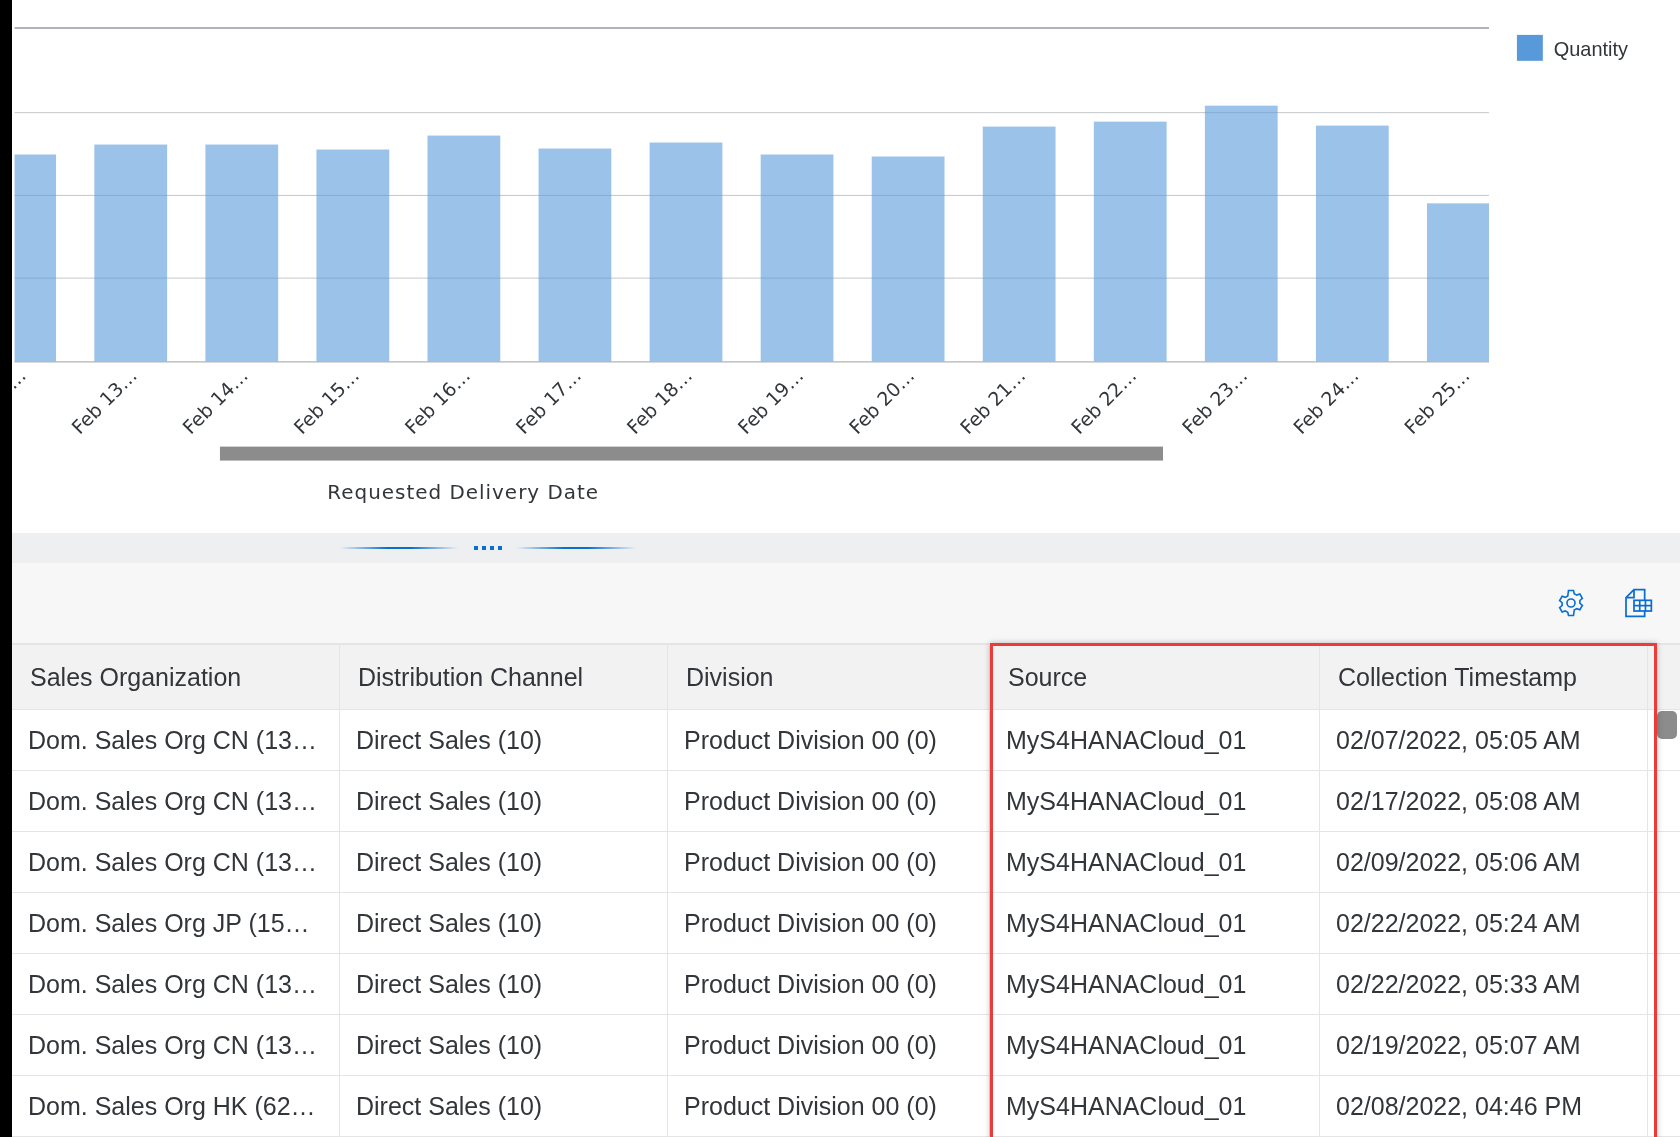 Image resolution: width=1680 pixels, height=1137 pixels. What do you see at coordinates (1484, 740) in the screenshot?
I see `table-cell: 02/07/2022, 05:05 AM` at bounding box center [1484, 740].